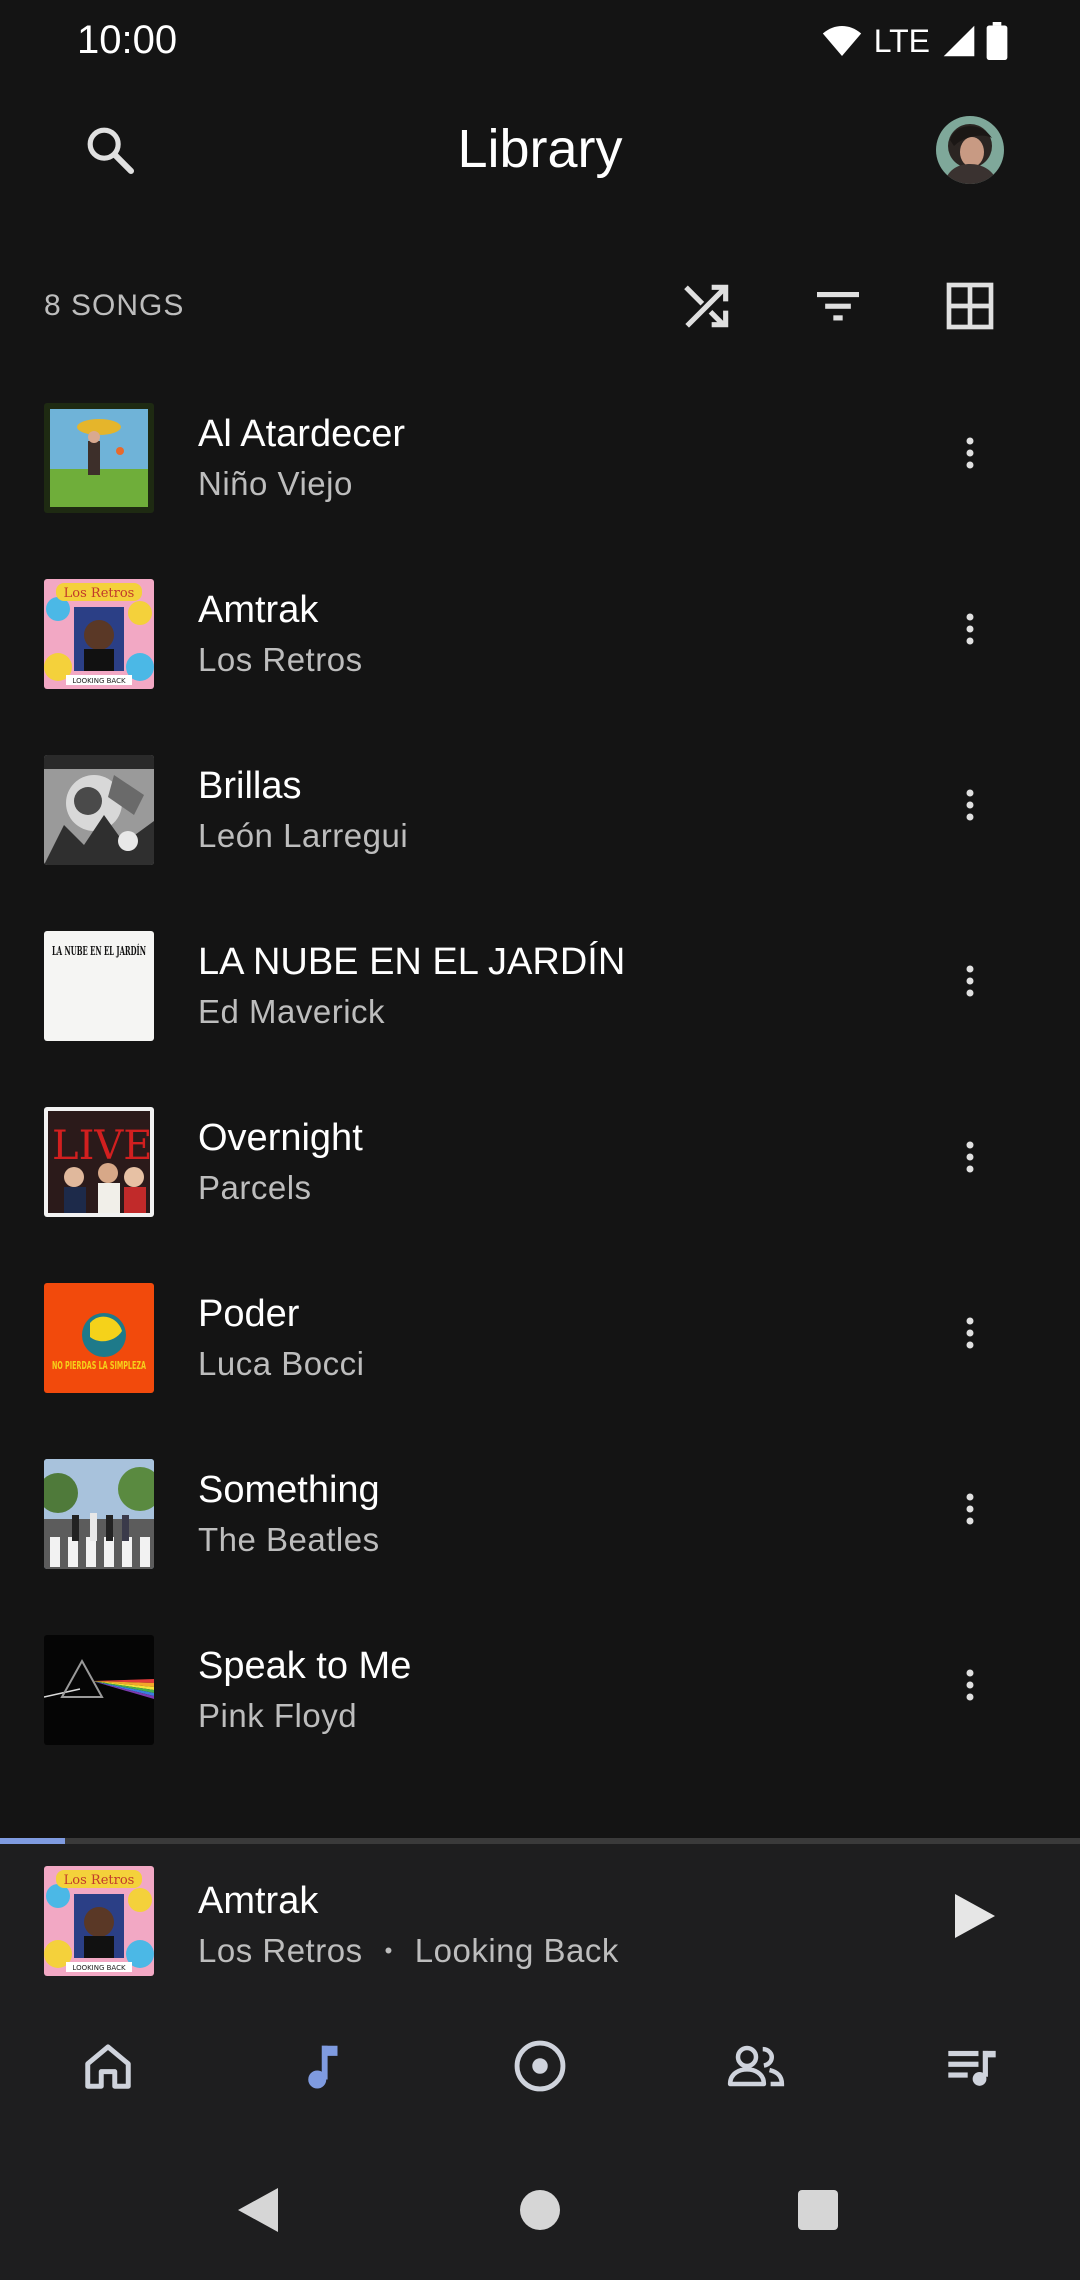 The height and width of the screenshot is (2280, 1080). Describe the element at coordinates (516, 1950) in the screenshot. I see `now-playing-album: Looking Back` at that location.